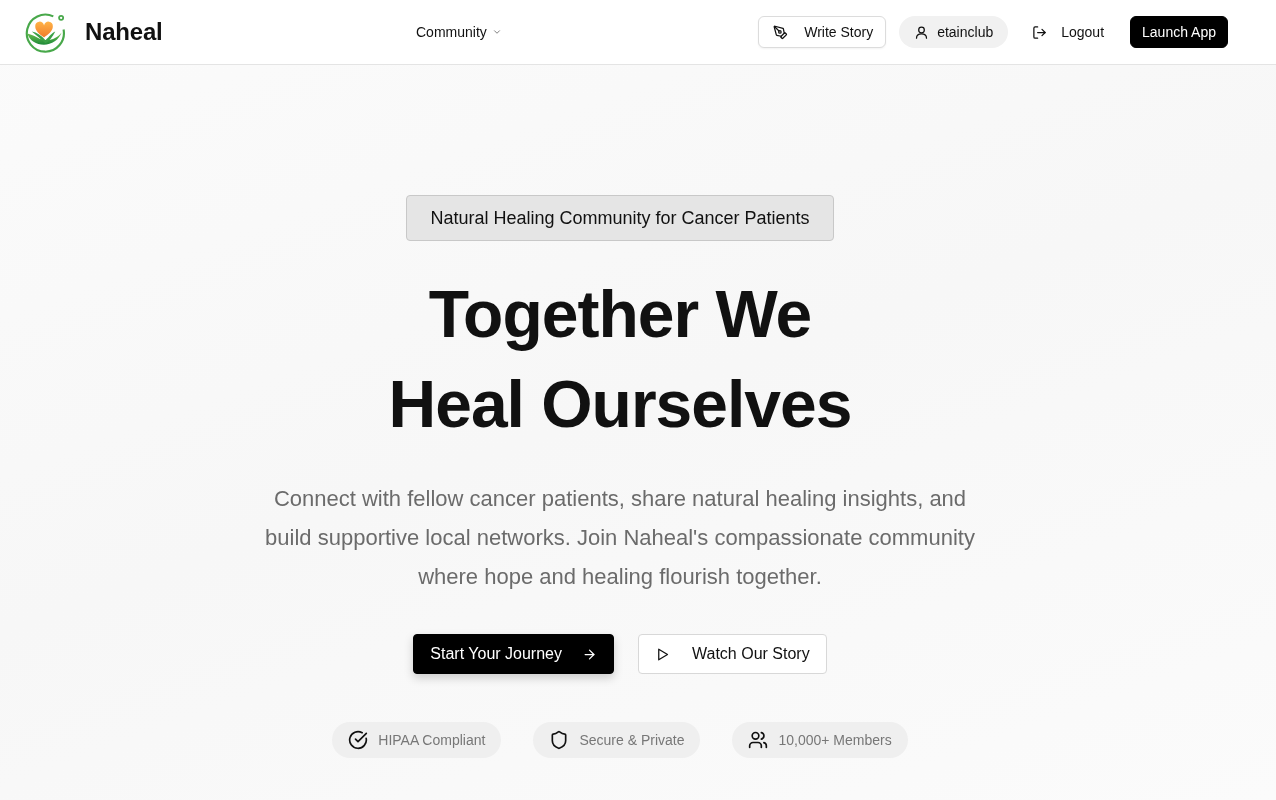 The image size is (1276, 800). Describe the element at coordinates (1040, 32) in the screenshot. I see `logout-icon` at that location.